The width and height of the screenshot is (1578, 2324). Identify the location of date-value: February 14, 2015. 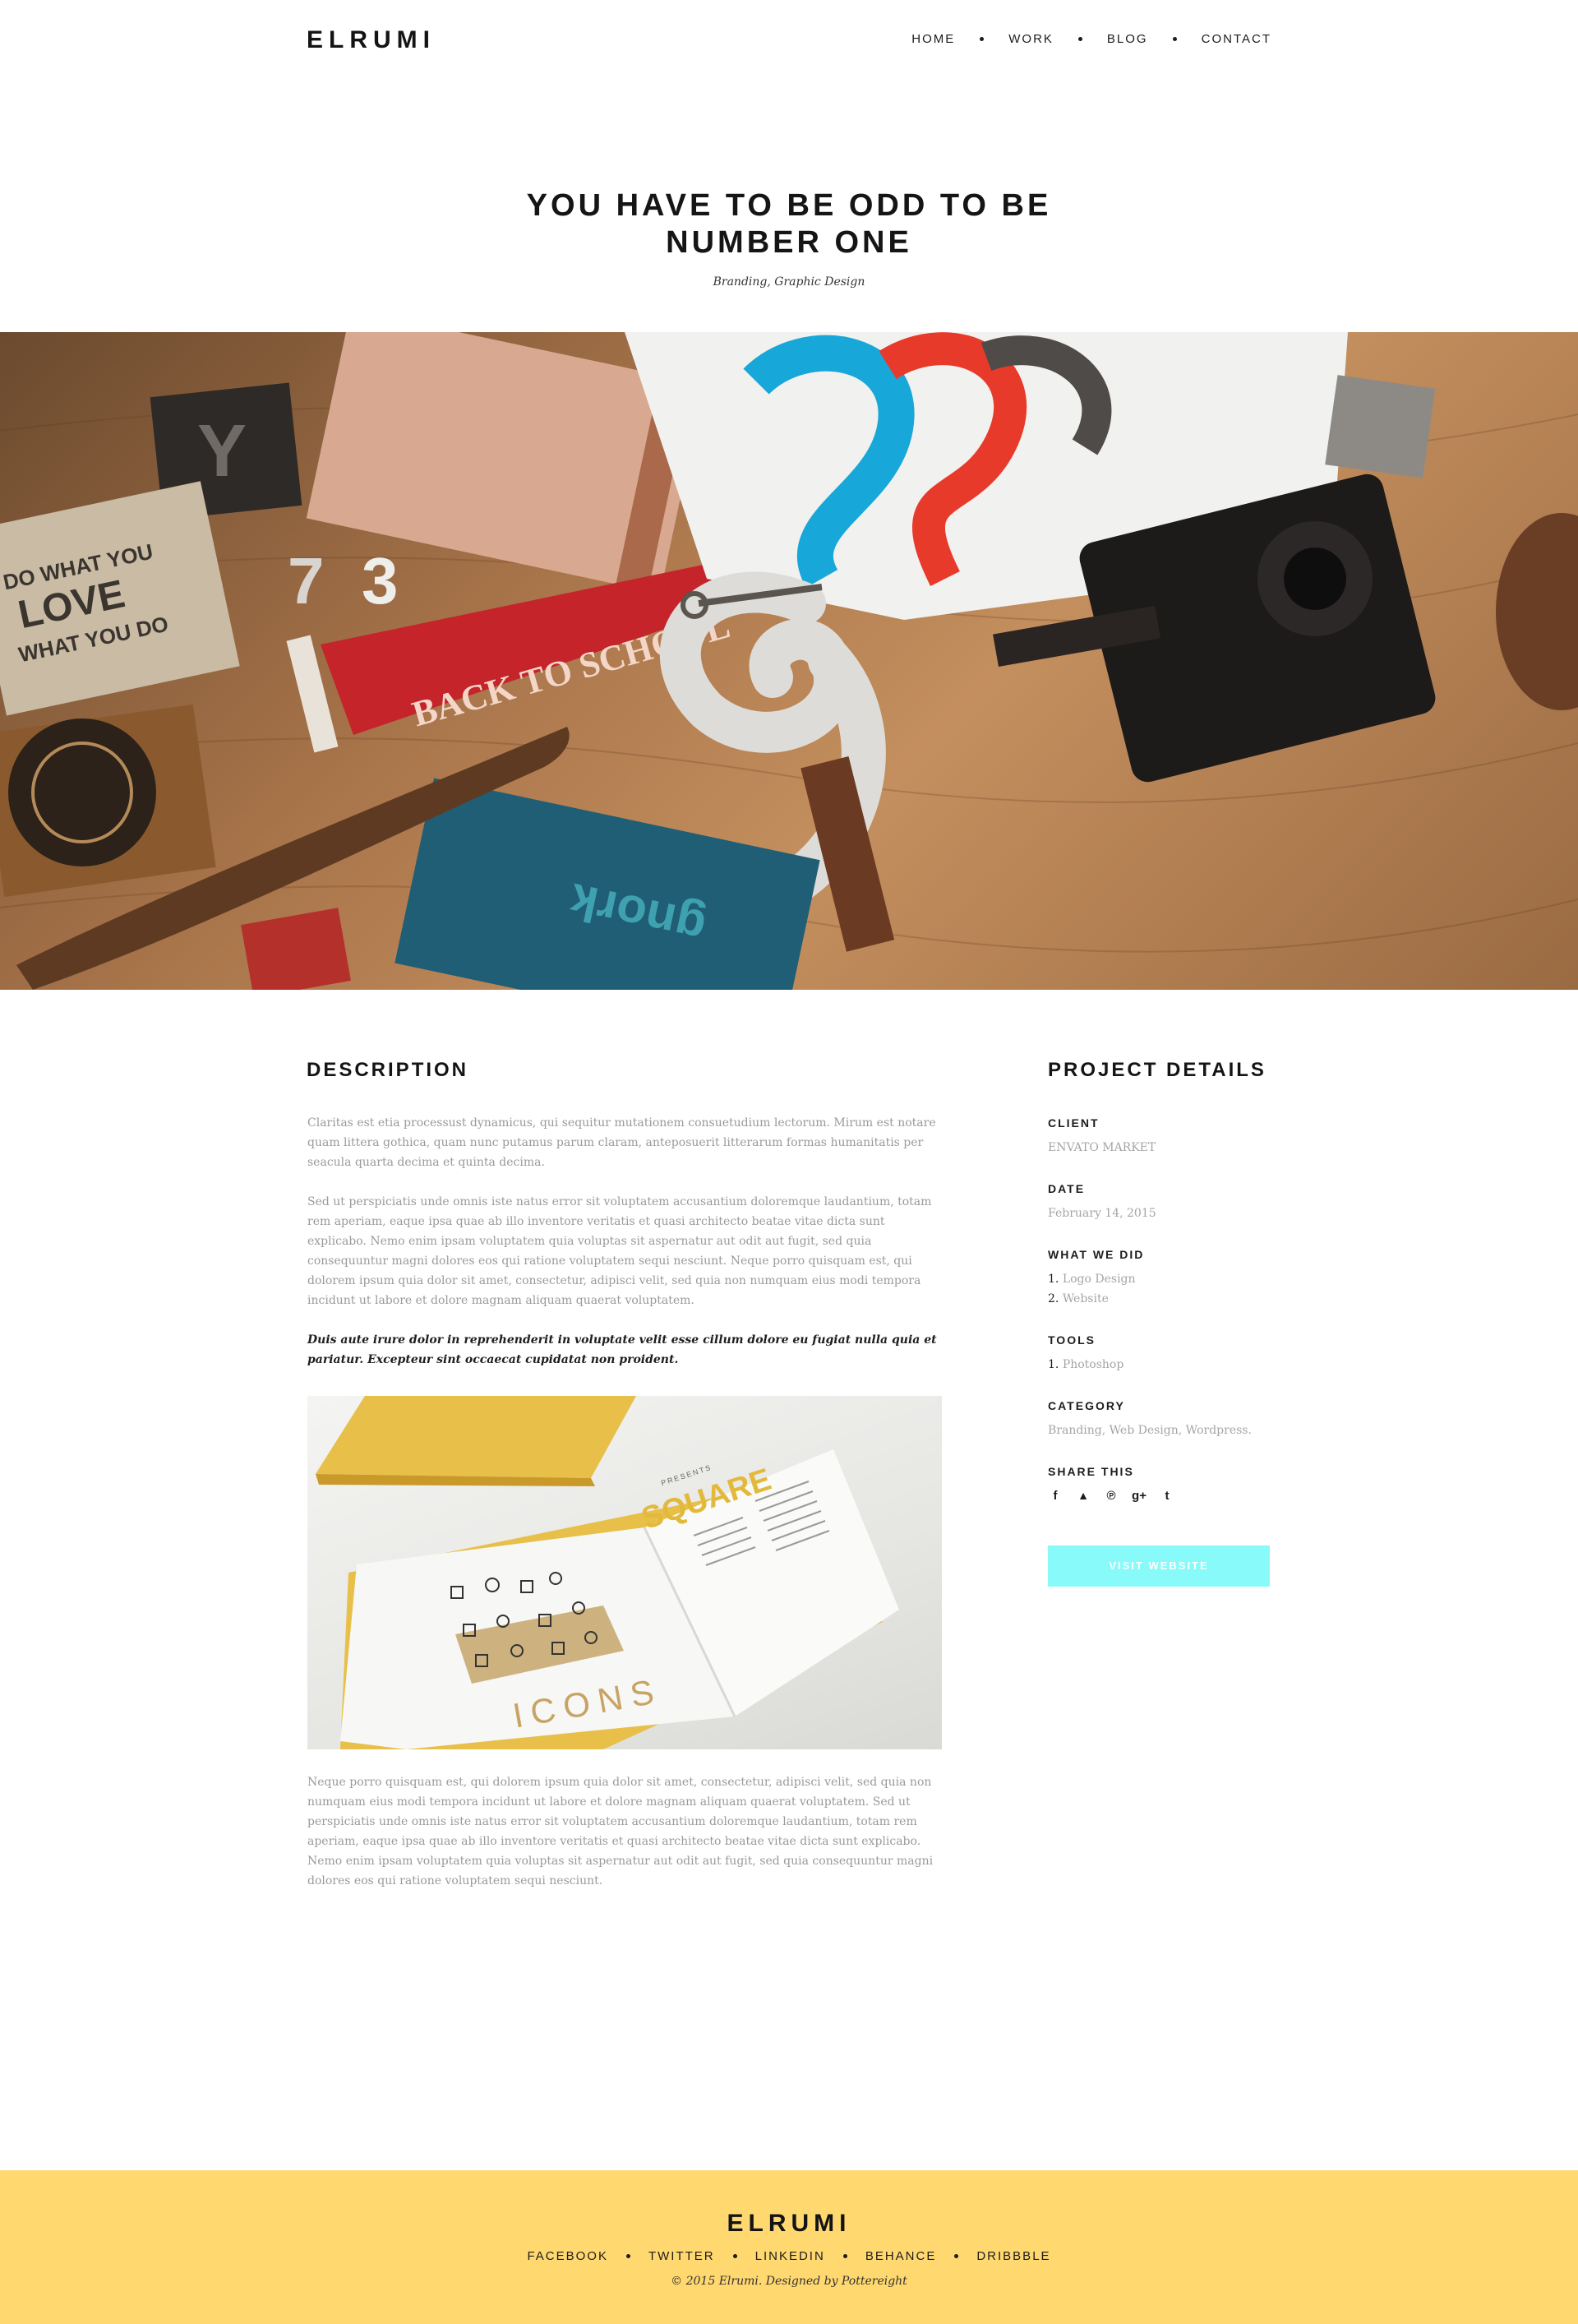
(1102, 1213).